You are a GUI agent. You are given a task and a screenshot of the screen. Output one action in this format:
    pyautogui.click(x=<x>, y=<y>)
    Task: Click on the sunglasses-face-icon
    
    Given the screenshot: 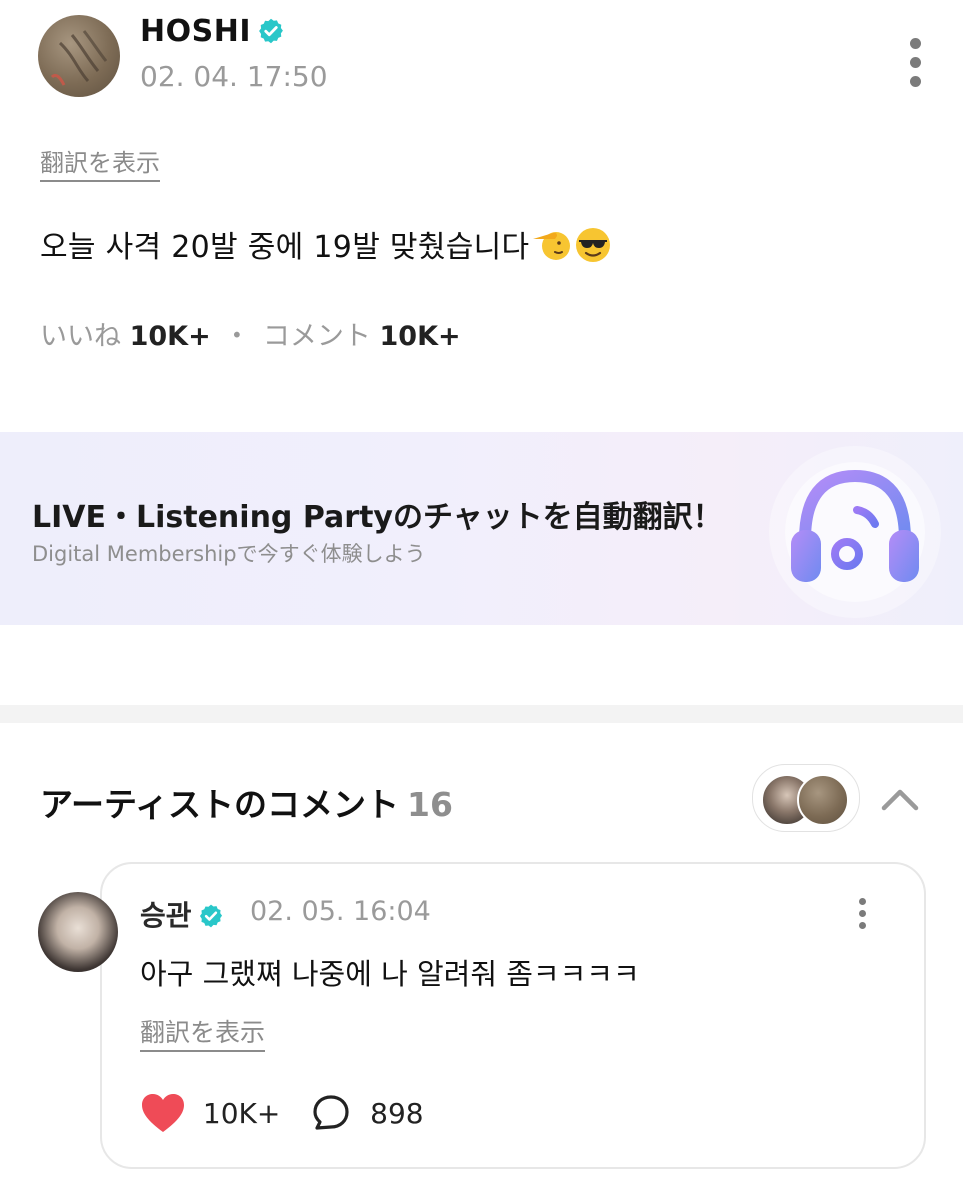 What is the action you would take?
    pyautogui.click(x=593, y=245)
    